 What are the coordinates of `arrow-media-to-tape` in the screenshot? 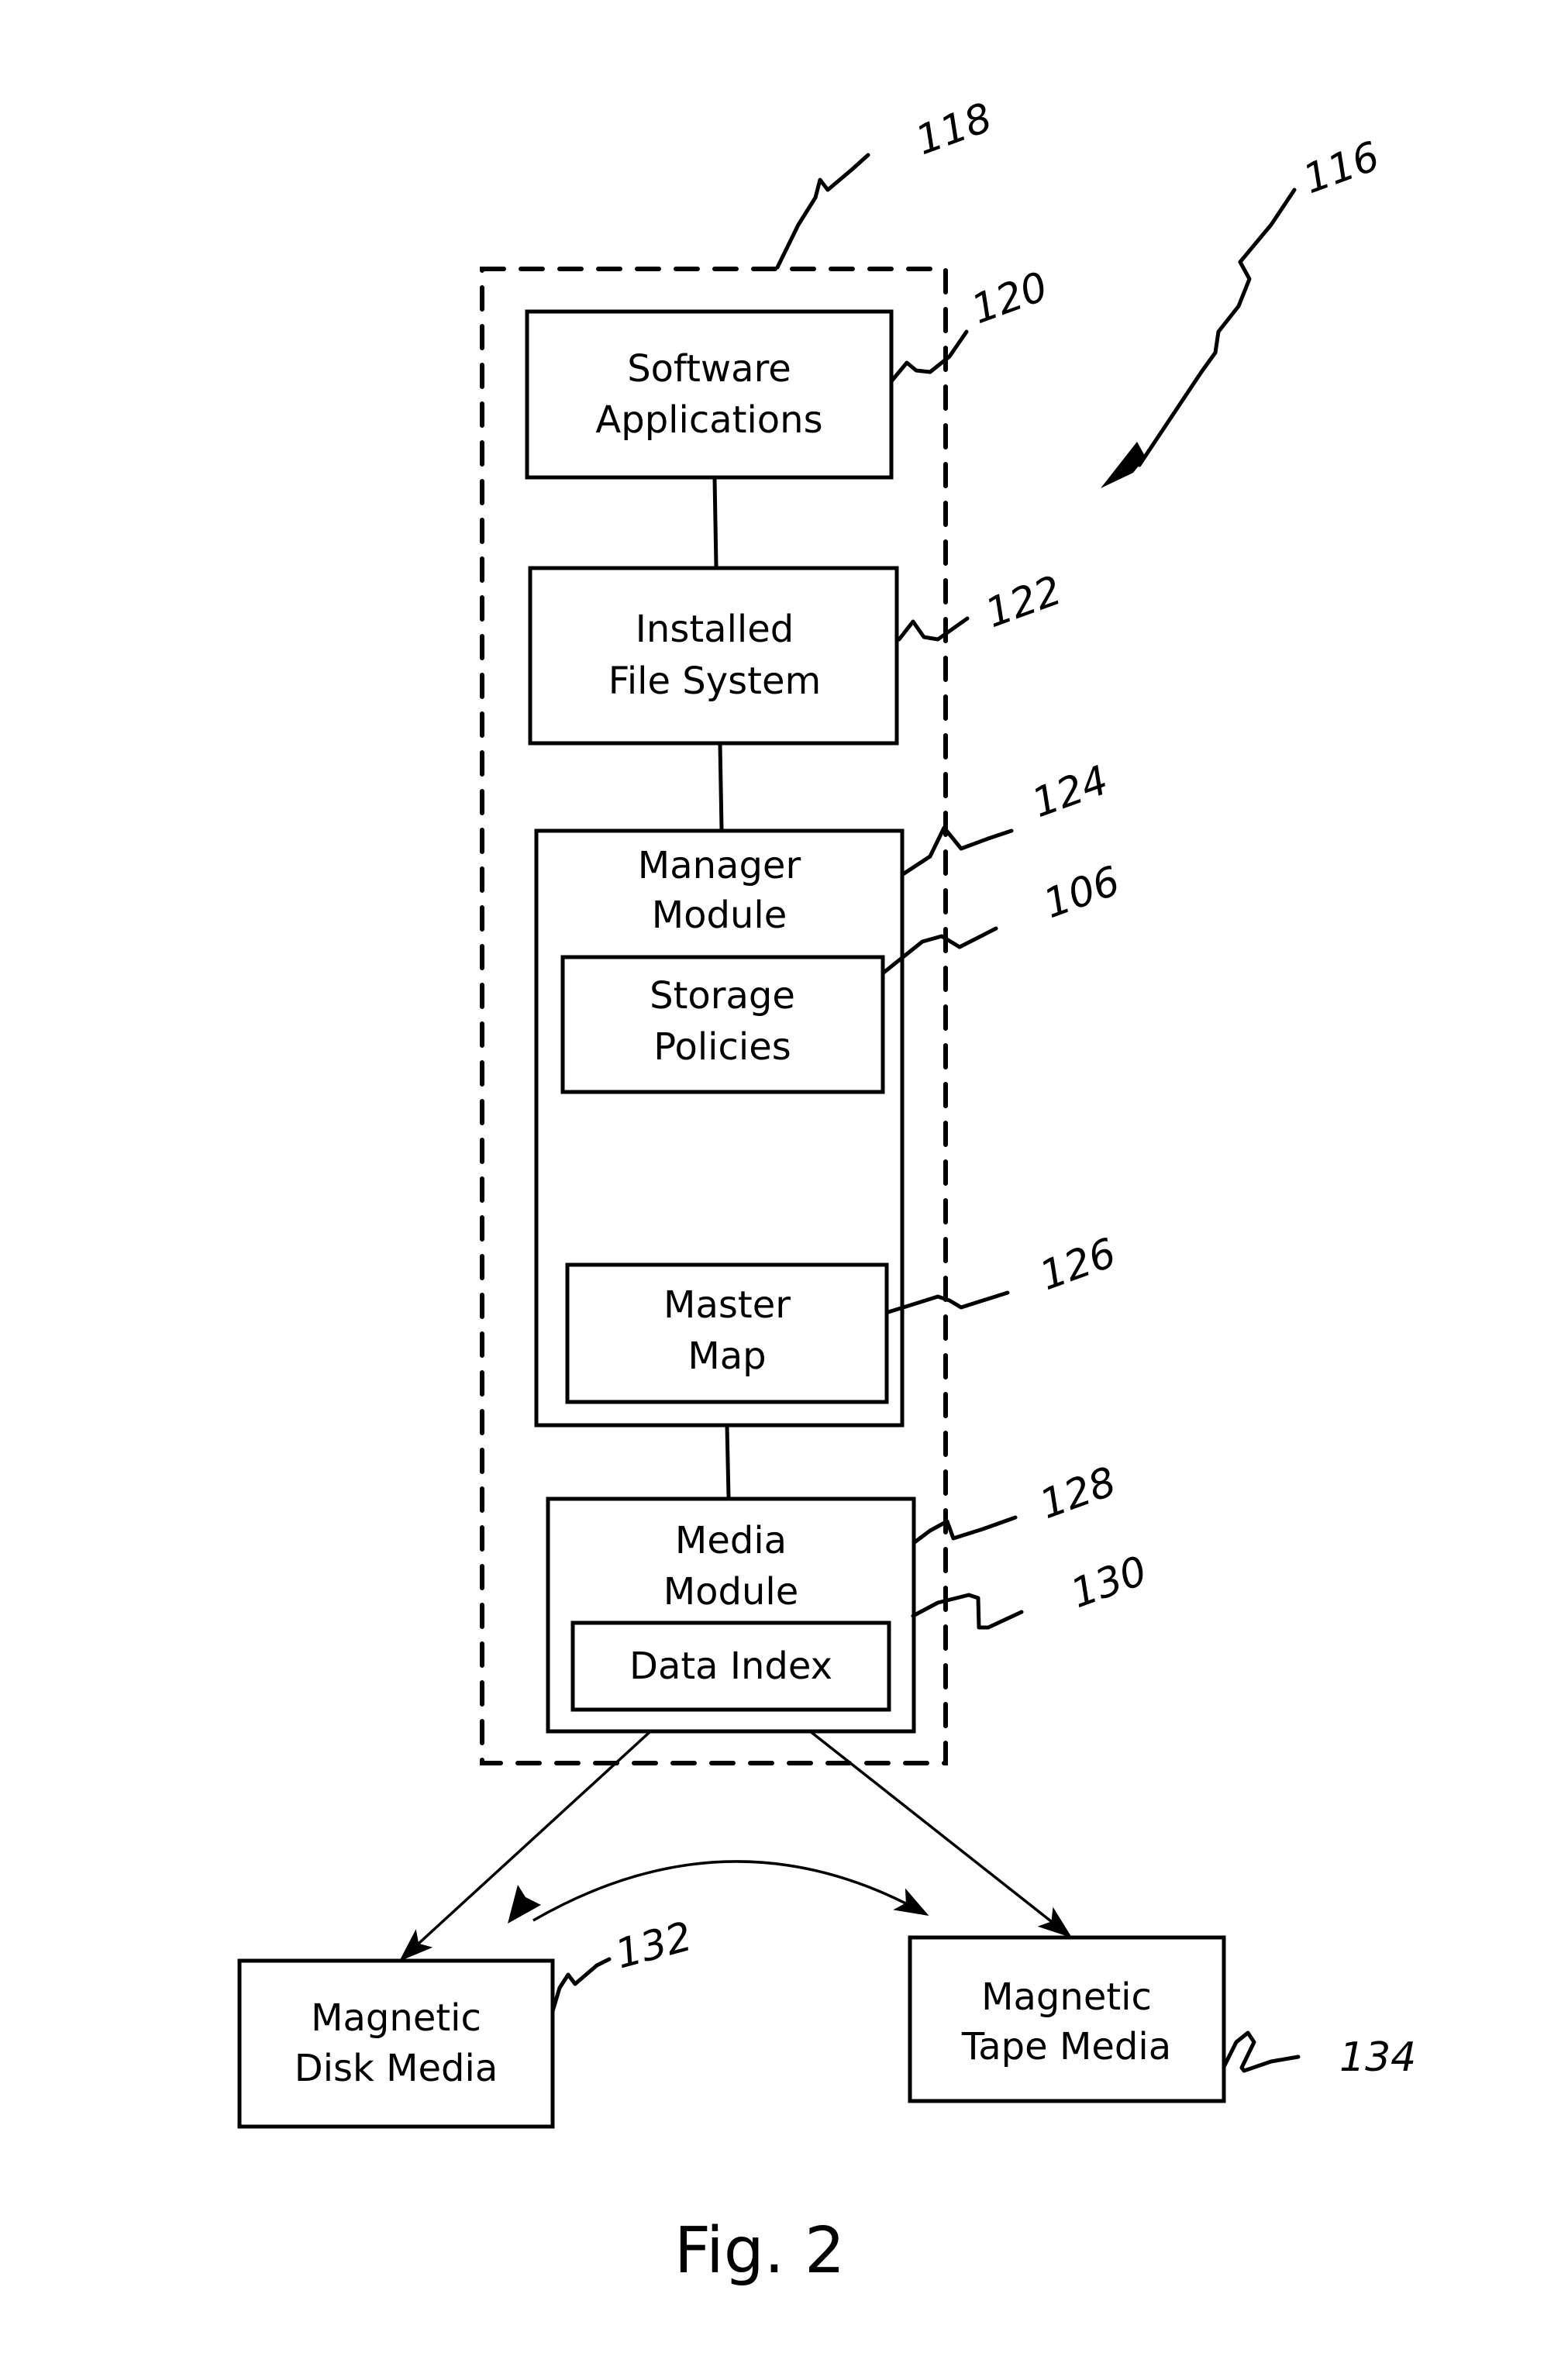 It's located at (935, 1829).